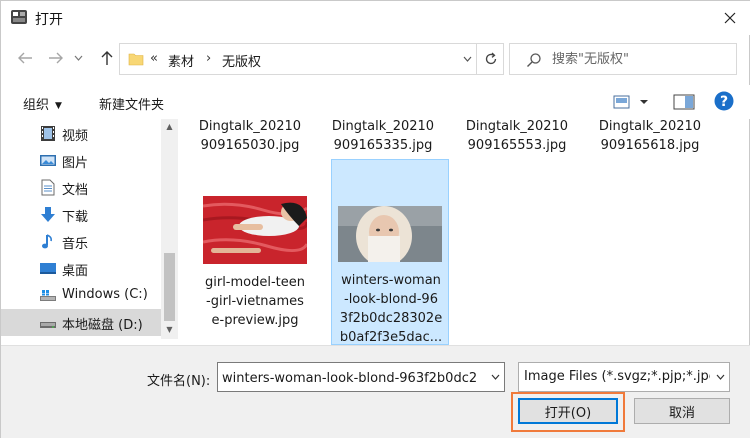 This screenshot has height=438, width=750. Describe the element at coordinates (650, 145) in the screenshot. I see `file-name-line: 909165618.jpg` at that location.